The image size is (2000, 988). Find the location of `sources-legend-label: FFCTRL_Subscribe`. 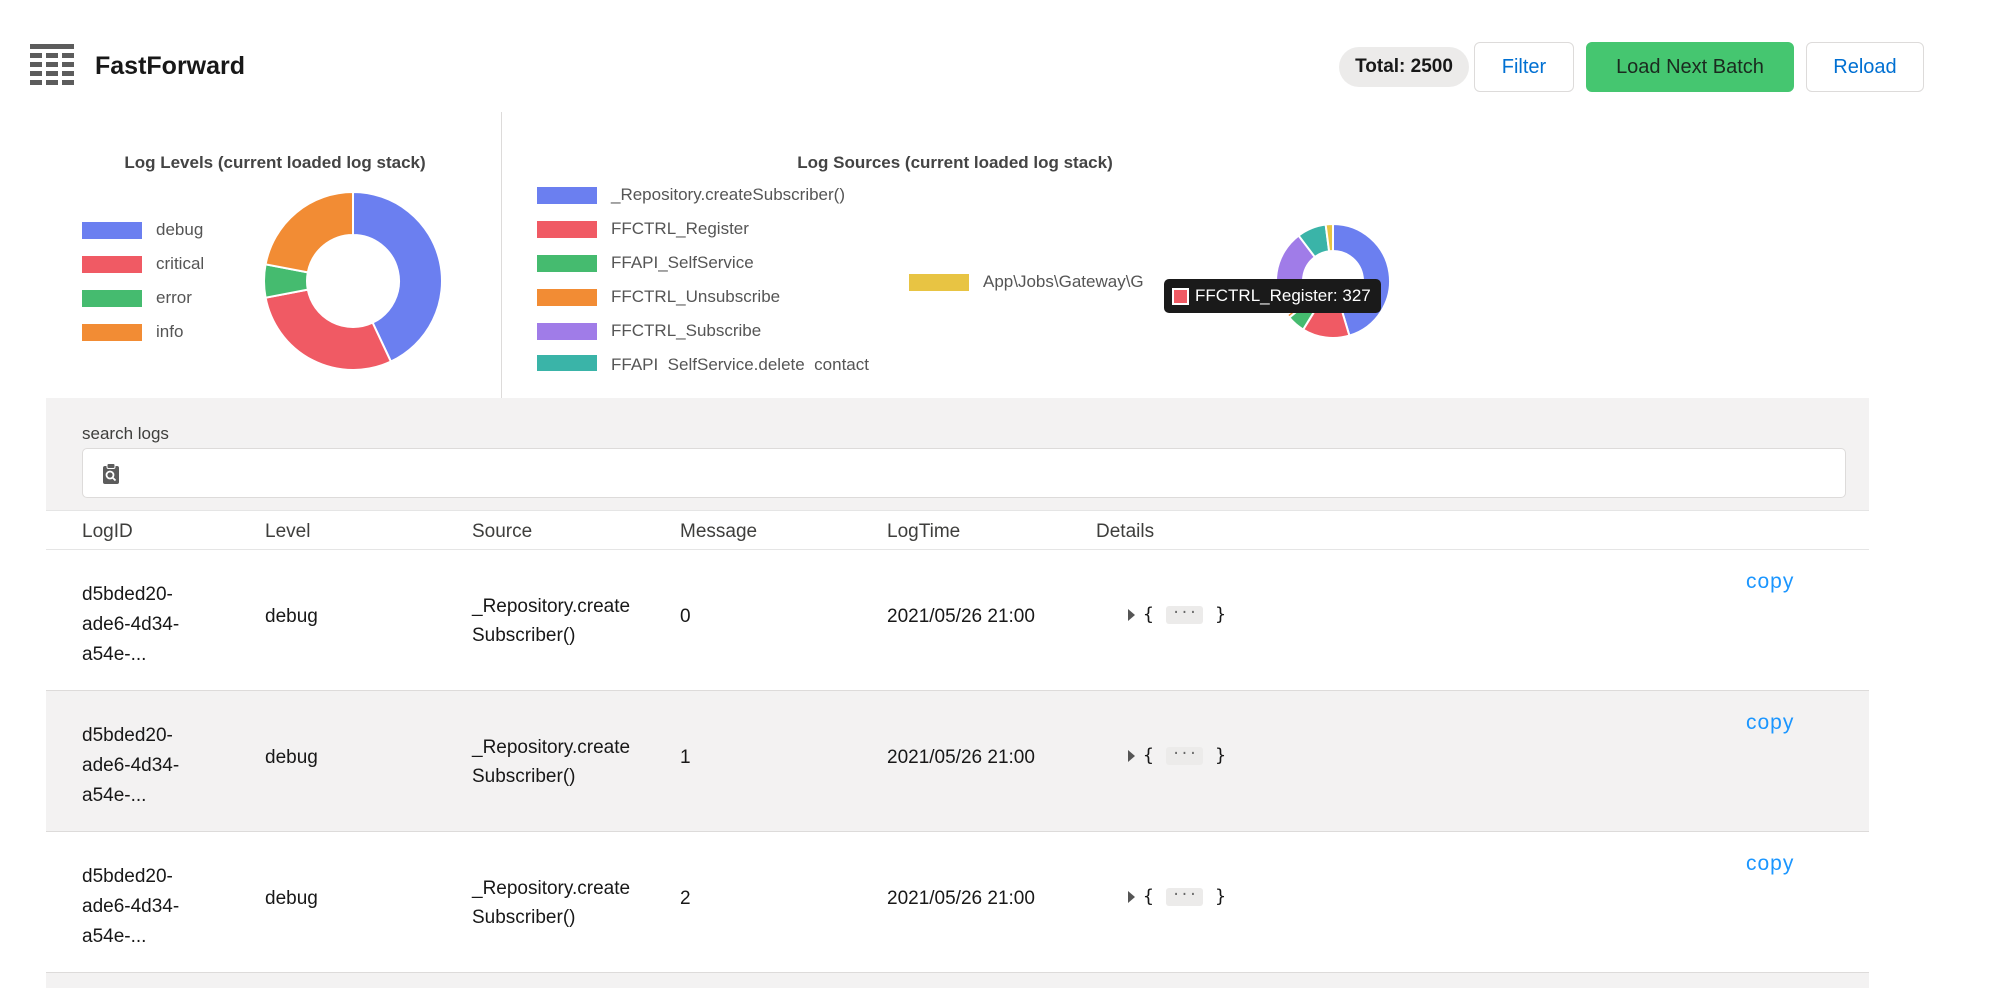

sources-legend-label: FFCTRL_Subscribe is located at coordinates (686, 330).